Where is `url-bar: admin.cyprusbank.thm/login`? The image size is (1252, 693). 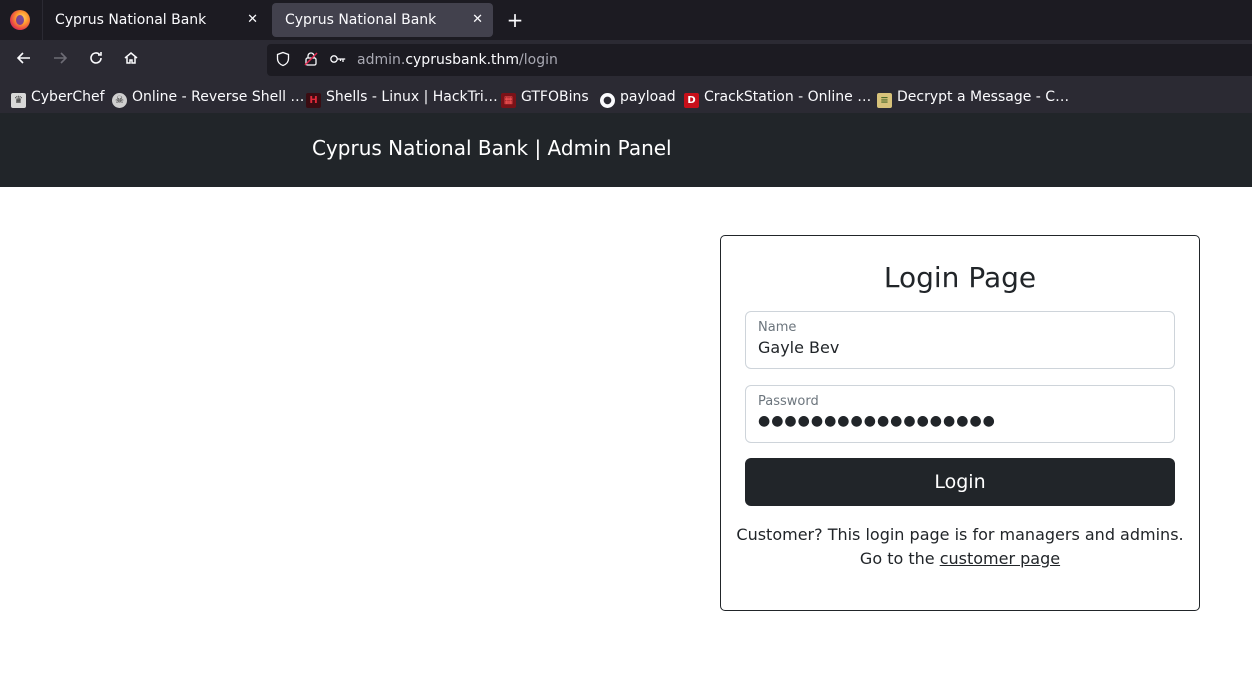 url-bar: admin.cyprusbank.thm/login is located at coordinates (759, 60).